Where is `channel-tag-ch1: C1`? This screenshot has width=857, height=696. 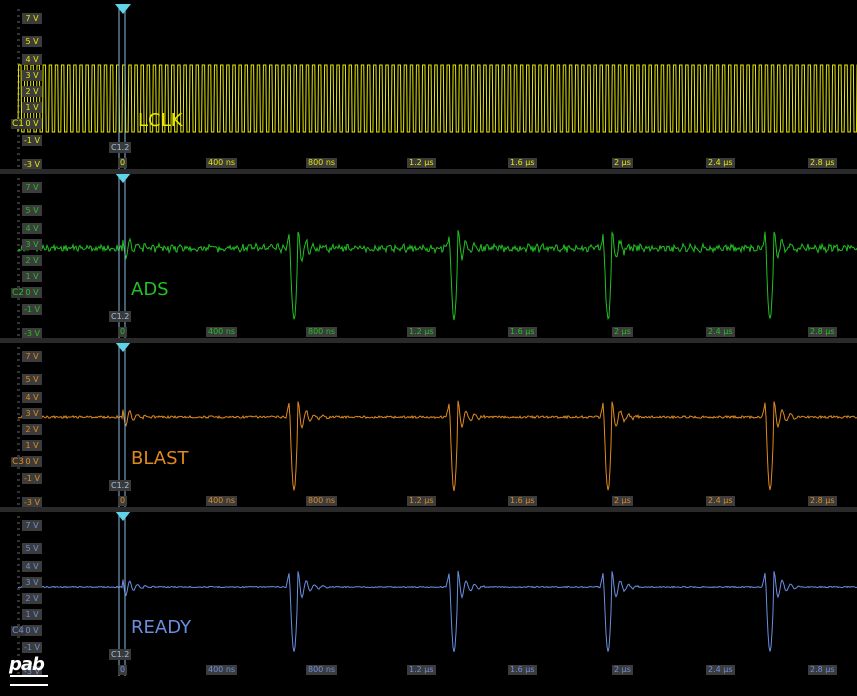
channel-tag-ch1: C1 is located at coordinates (18, 124).